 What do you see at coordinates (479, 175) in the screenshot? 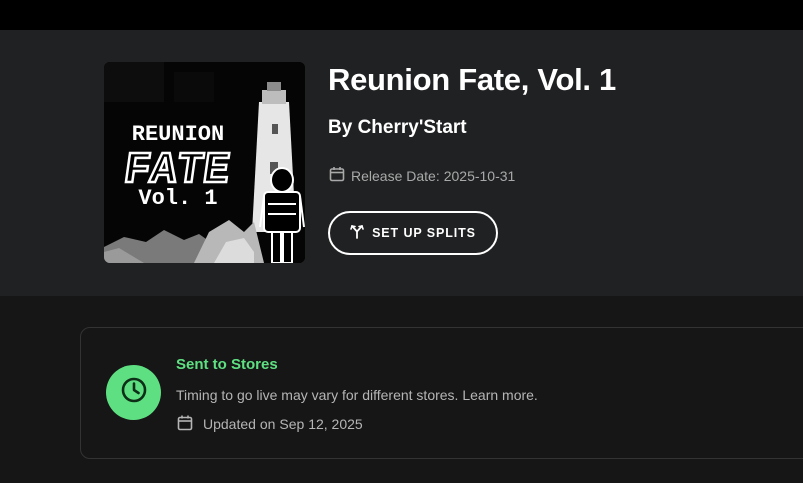
I see `release-date-value: 2025-10-31` at bounding box center [479, 175].